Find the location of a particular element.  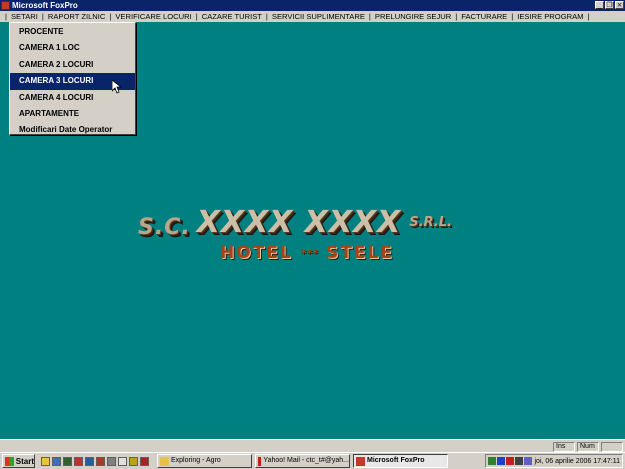

menu-iesire-program: IESIRE PROGRAM is located at coordinates (550, 16).